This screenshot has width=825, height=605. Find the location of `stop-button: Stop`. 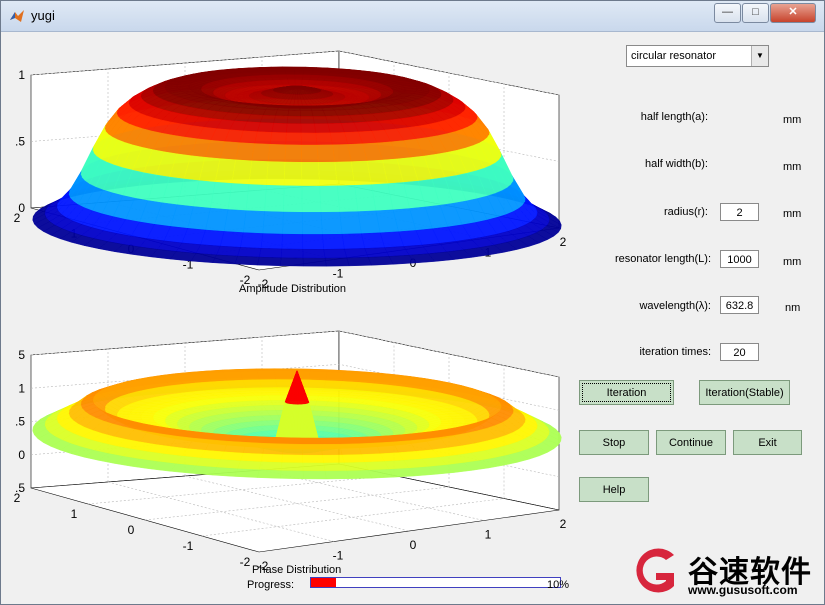

stop-button: Stop is located at coordinates (614, 442).